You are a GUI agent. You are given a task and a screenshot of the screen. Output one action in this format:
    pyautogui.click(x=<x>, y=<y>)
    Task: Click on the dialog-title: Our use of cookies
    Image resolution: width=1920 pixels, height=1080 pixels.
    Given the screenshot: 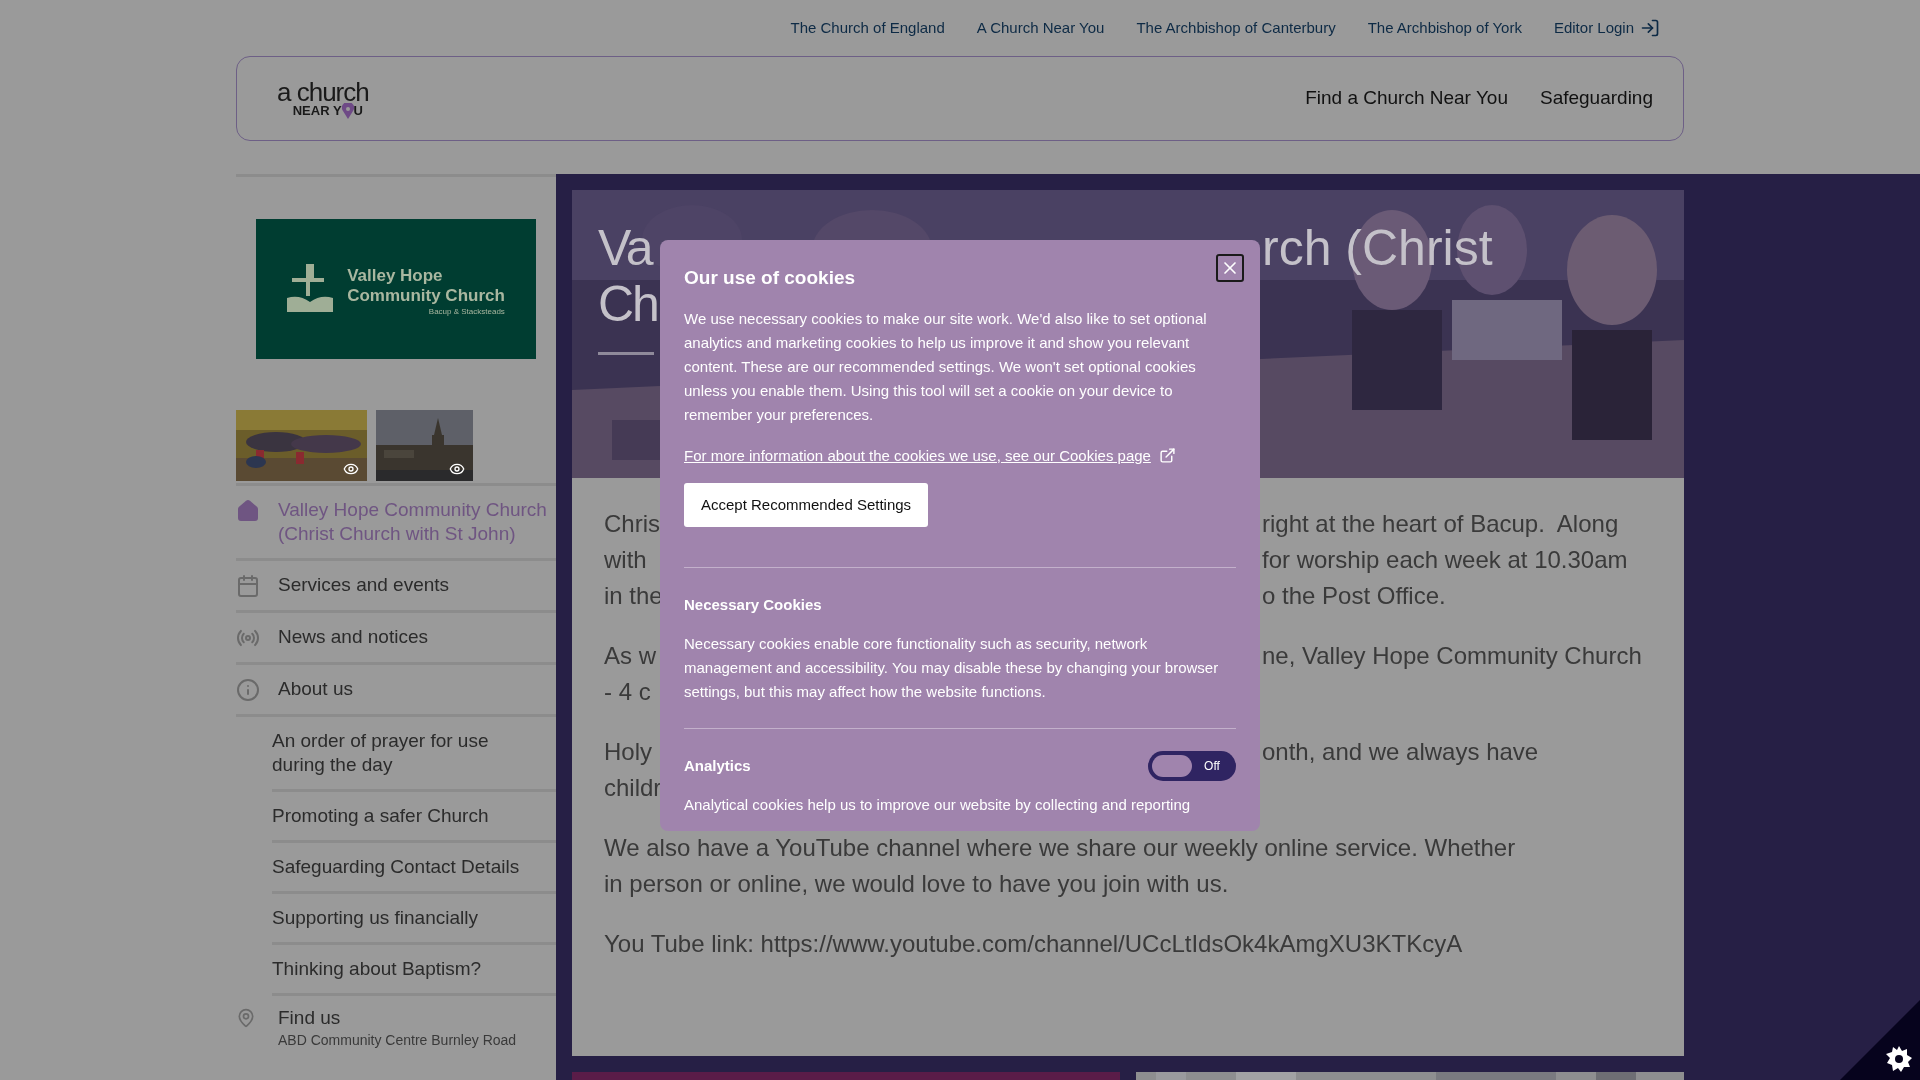 What is the action you would take?
    pyautogui.click(x=770, y=278)
    